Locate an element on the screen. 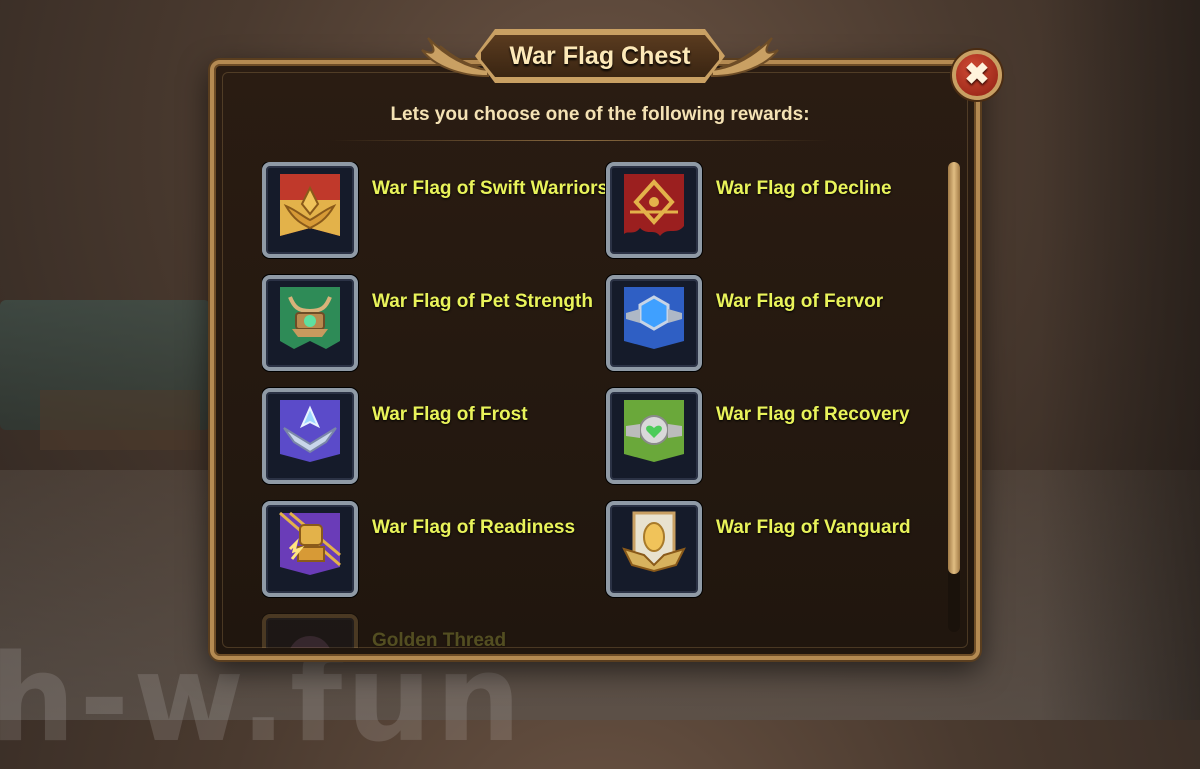  vanguard-flag-icon is located at coordinates (654, 542).